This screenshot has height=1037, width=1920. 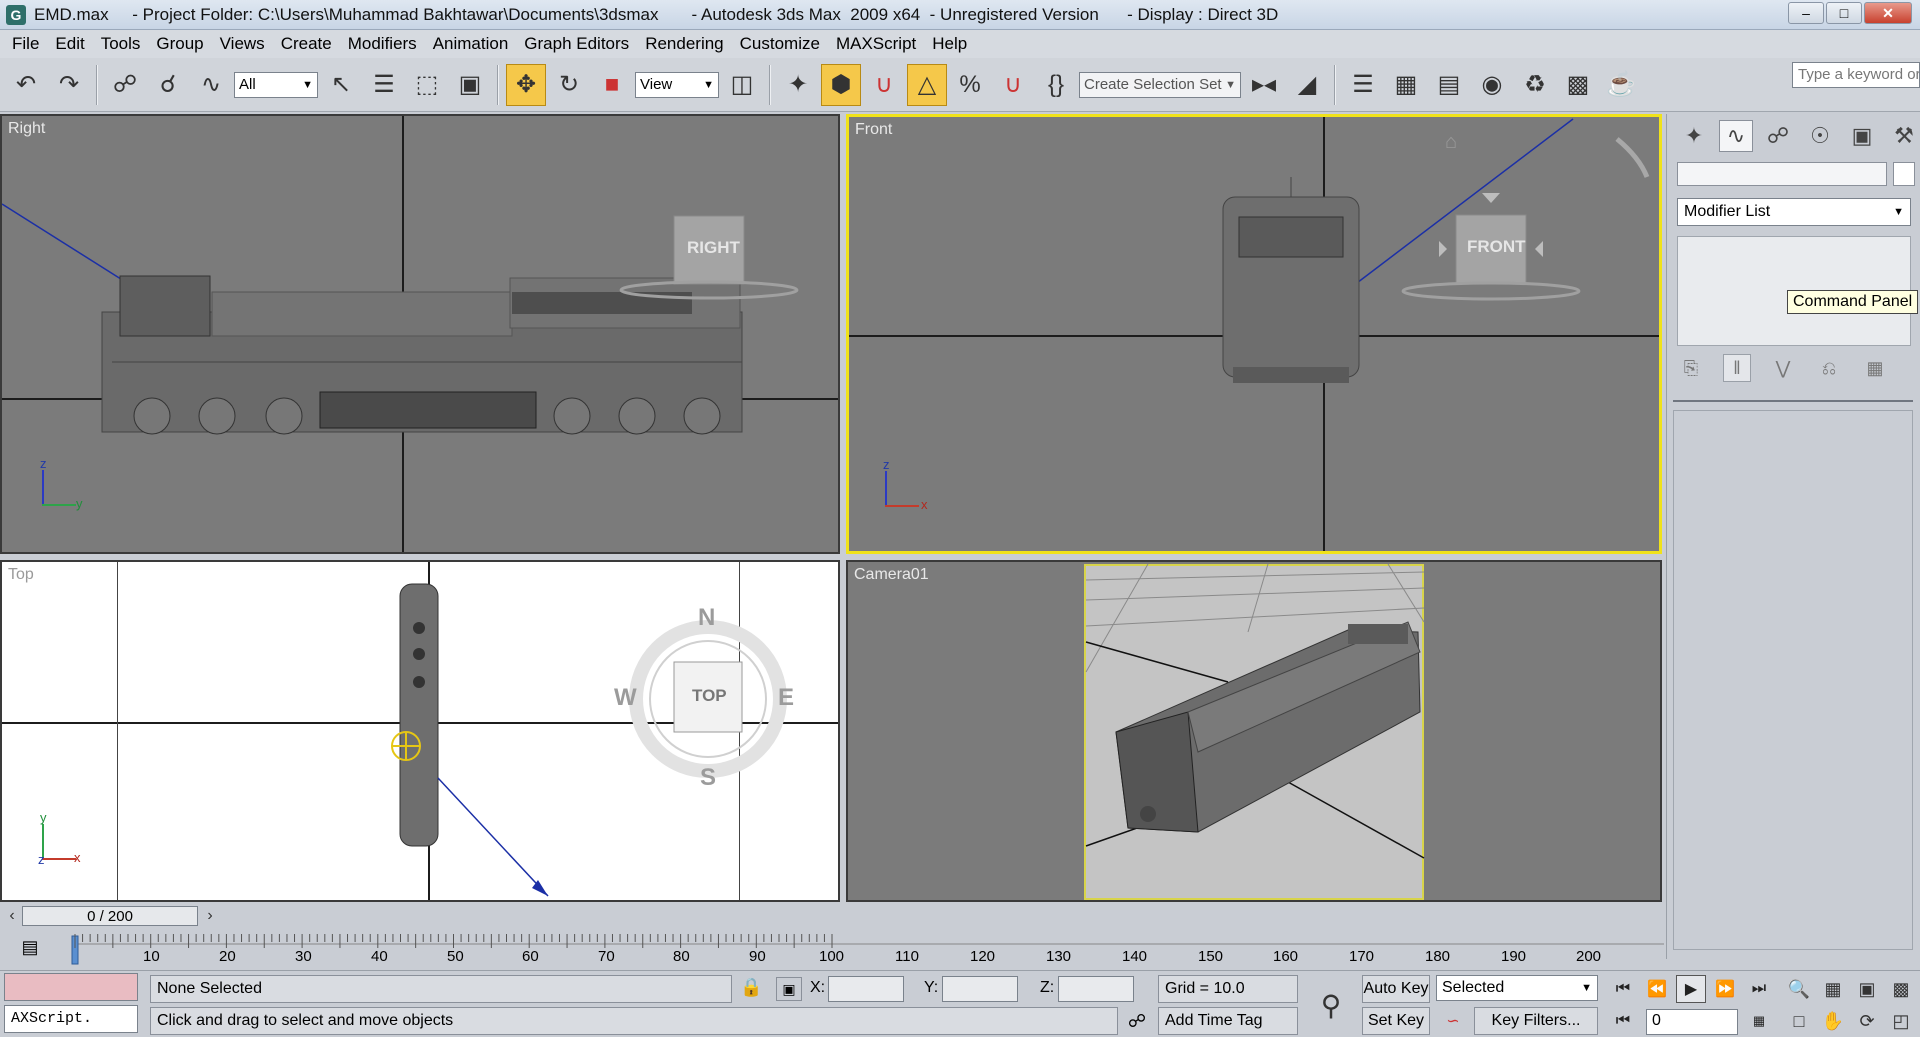 What do you see at coordinates (1794, 212) in the screenshot?
I see `modifier-list-dropdown: Modifier List ▼` at bounding box center [1794, 212].